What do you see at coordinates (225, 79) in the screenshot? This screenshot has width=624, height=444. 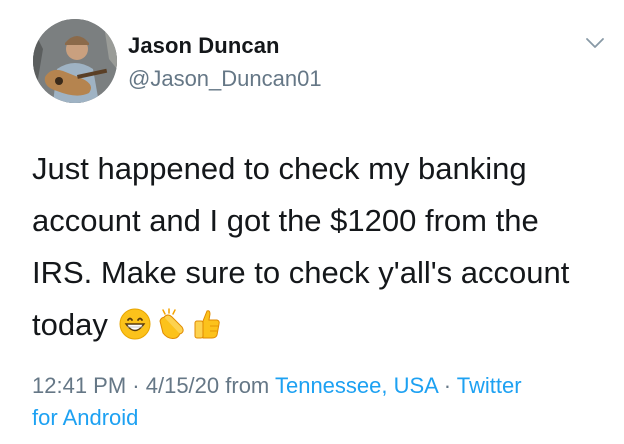 I see `author-handle: @Jason_Duncan01` at bounding box center [225, 79].